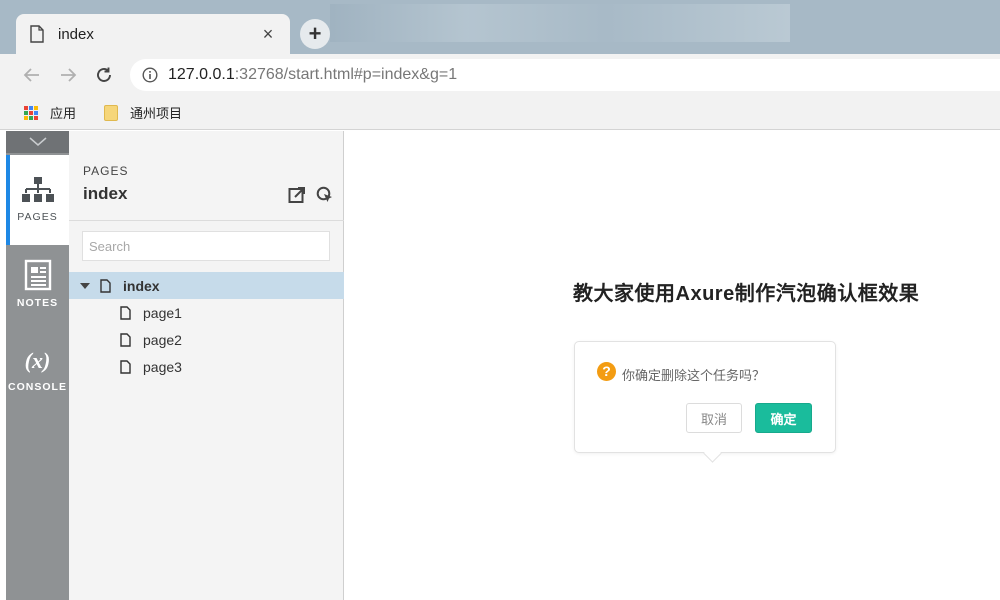 The height and width of the screenshot is (600, 1000). Describe the element at coordinates (297, 195) in the screenshot. I see `open-in-new-icon` at that location.